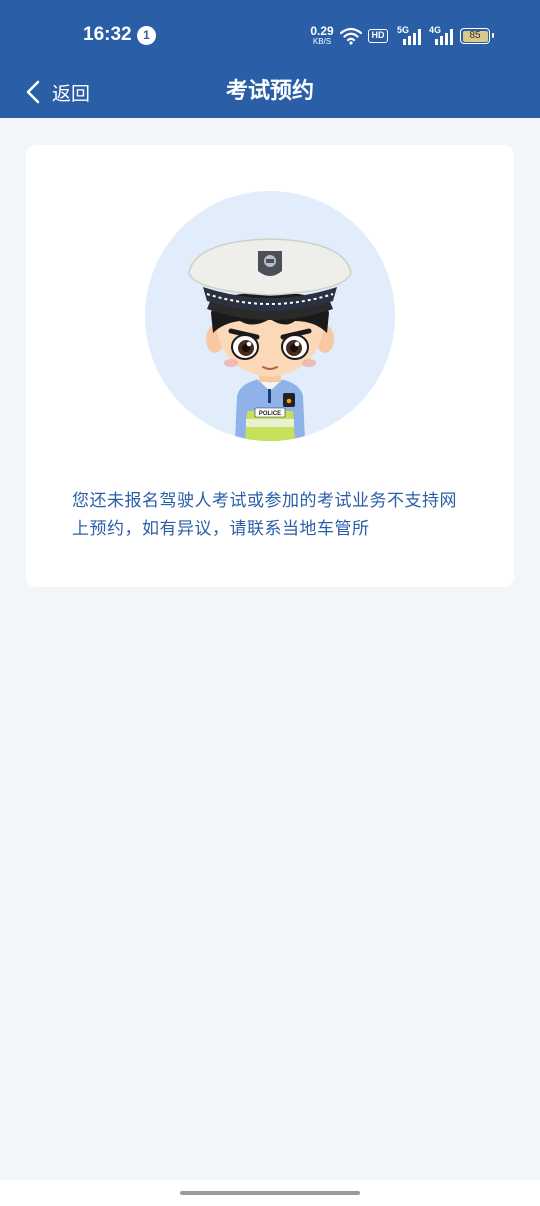  What do you see at coordinates (351, 36) in the screenshot?
I see `wifi-icon` at bounding box center [351, 36].